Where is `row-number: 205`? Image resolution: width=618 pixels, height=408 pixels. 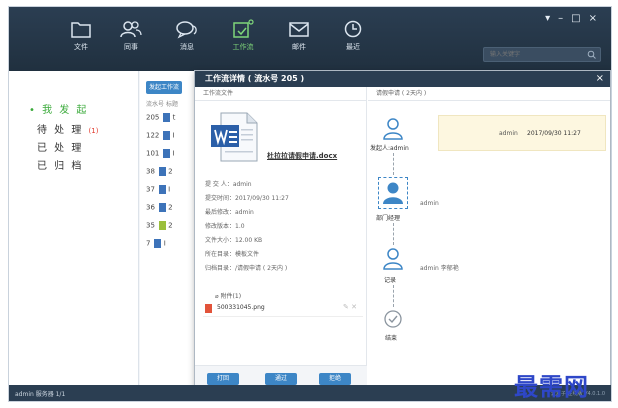
row-number: 205 is located at coordinates (153, 117).